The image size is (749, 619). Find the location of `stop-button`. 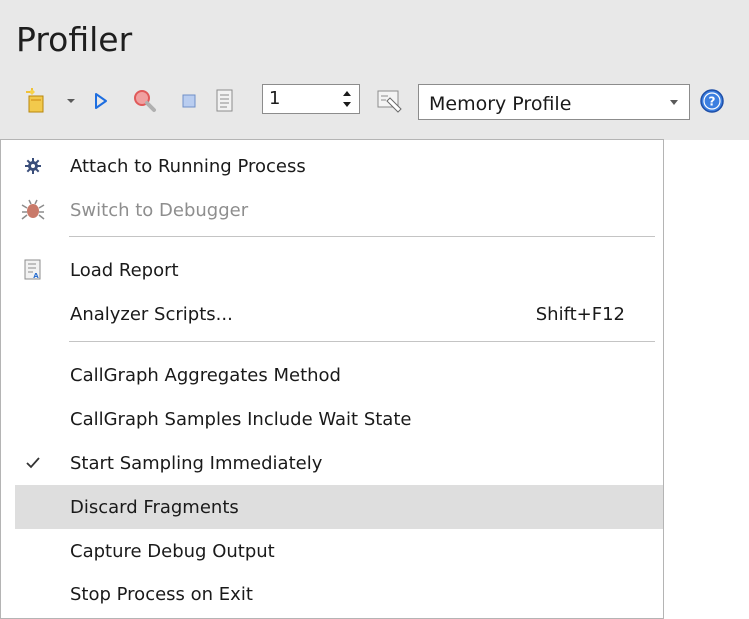

stop-button is located at coordinates (189, 101).